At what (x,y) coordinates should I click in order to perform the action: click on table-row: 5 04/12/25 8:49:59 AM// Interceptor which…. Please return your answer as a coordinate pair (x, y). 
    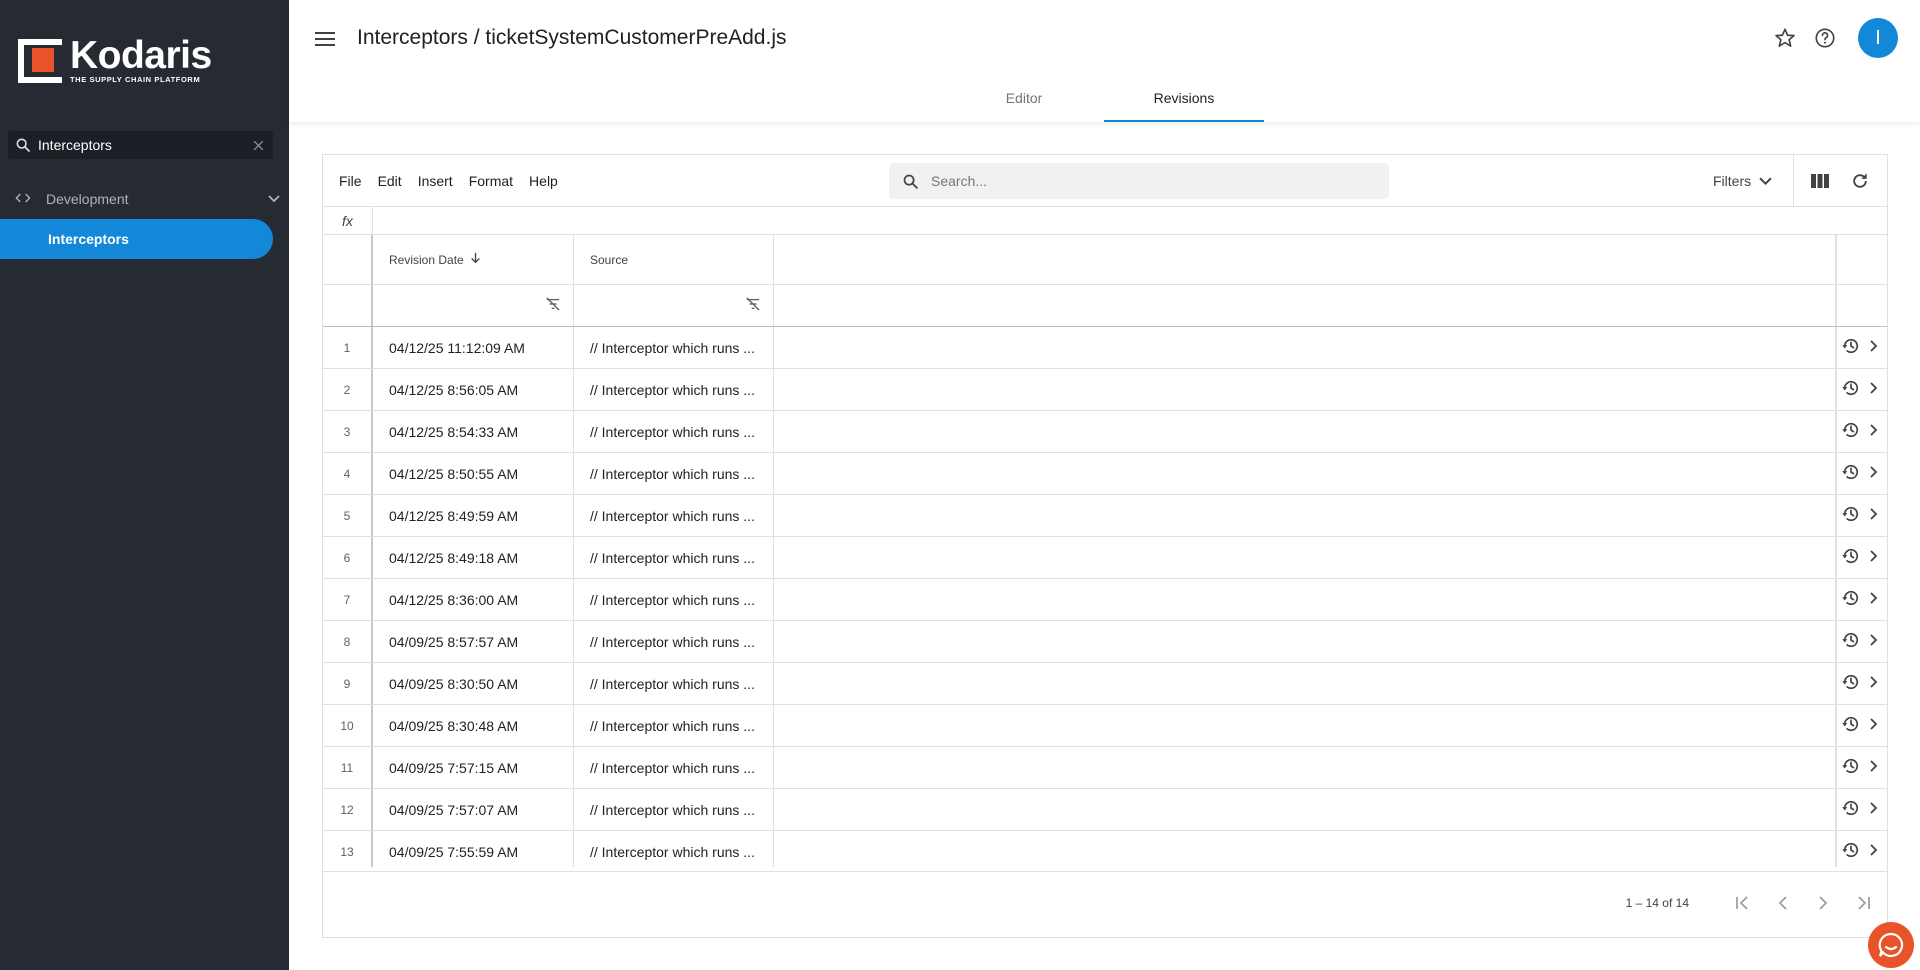
    Looking at the image, I should click on (1105, 516).